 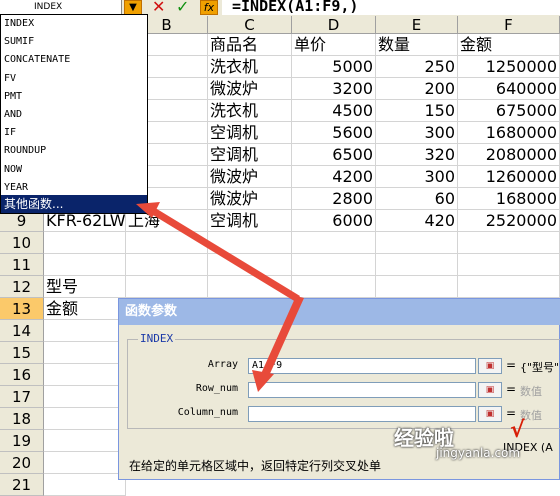 I want to click on cell-c4: 洗衣机, so click(x=250, y=111).